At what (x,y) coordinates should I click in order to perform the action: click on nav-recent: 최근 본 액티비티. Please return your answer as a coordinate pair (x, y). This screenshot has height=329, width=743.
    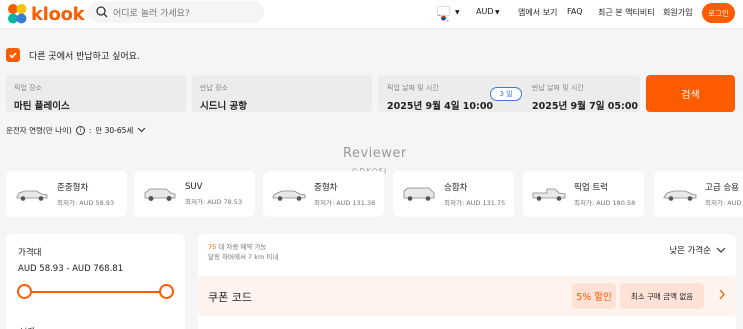
    Looking at the image, I should click on (626, 12).